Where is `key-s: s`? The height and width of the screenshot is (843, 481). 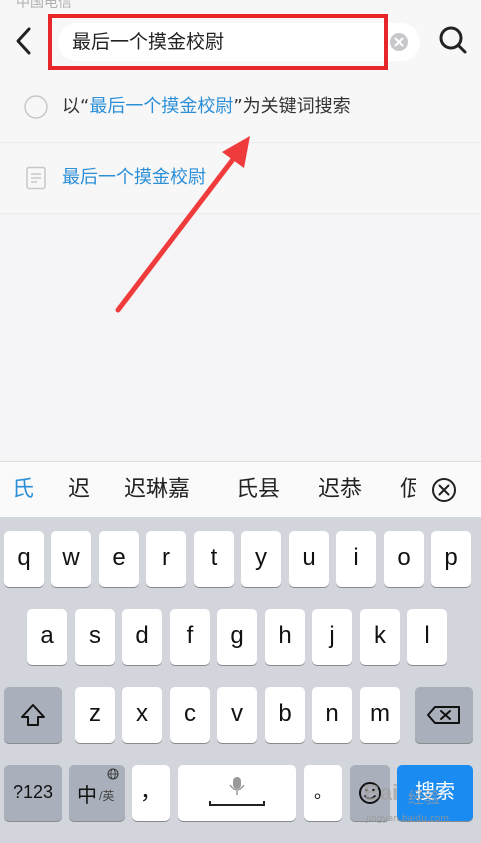 key-s: s is located at coordinates (95, 637).